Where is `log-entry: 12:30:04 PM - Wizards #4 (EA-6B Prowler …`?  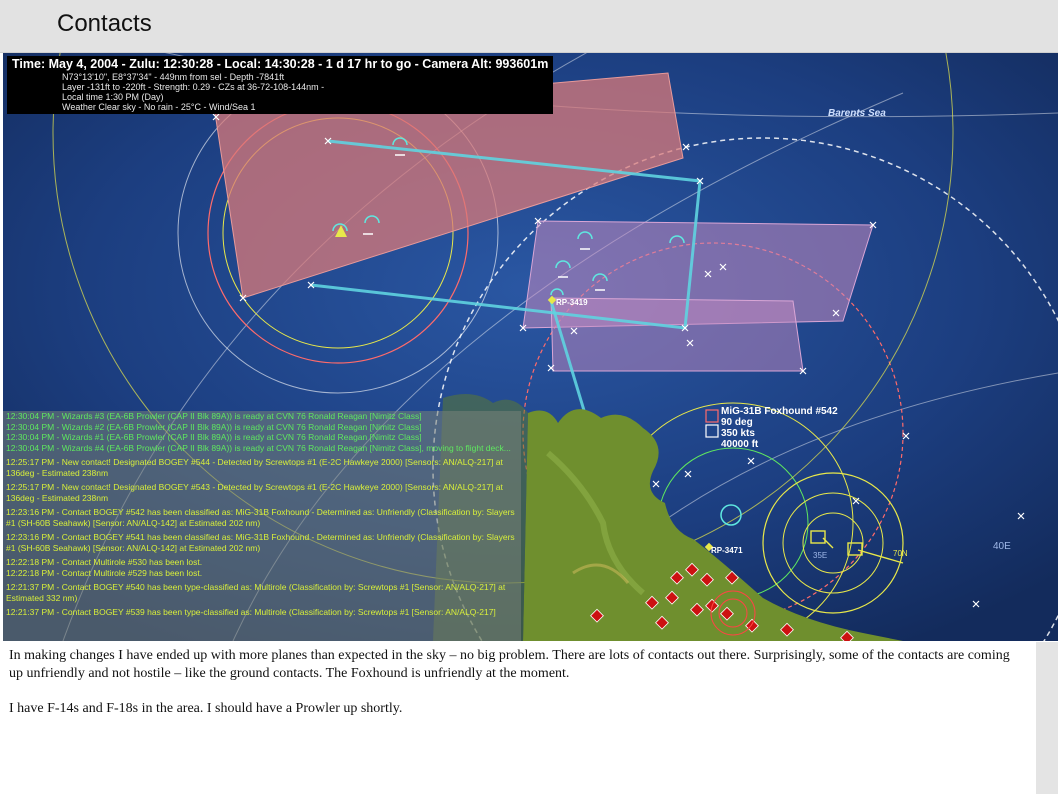 log-entry: 12:30:04 PM - Wizards #4 (EA-6B Prowler … is located at coordinates (258, 447).